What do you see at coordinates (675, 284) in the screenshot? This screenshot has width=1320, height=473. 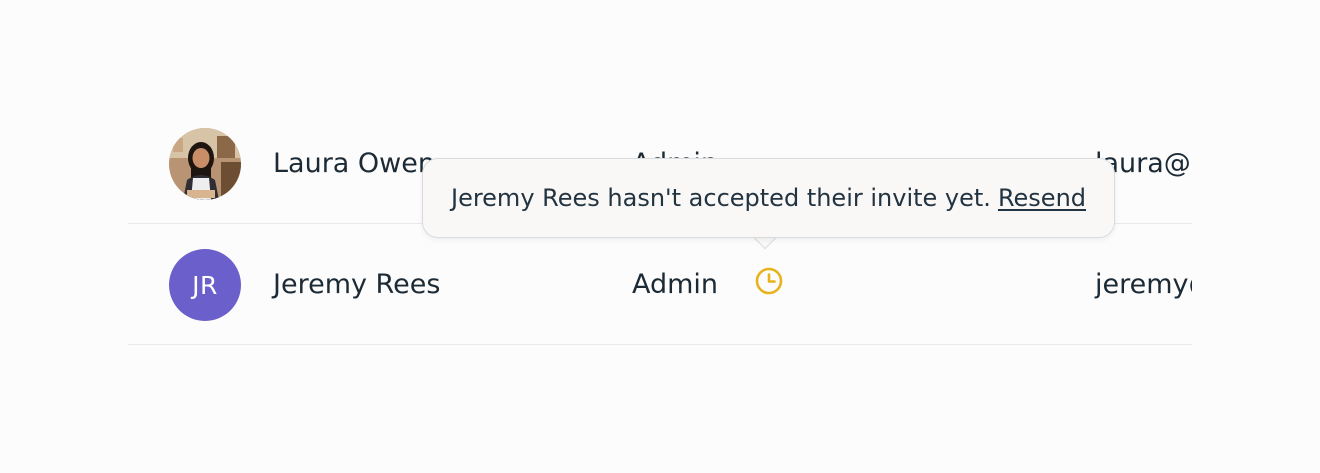 I see `user-role: Admin` at bounding box center [675, 284].